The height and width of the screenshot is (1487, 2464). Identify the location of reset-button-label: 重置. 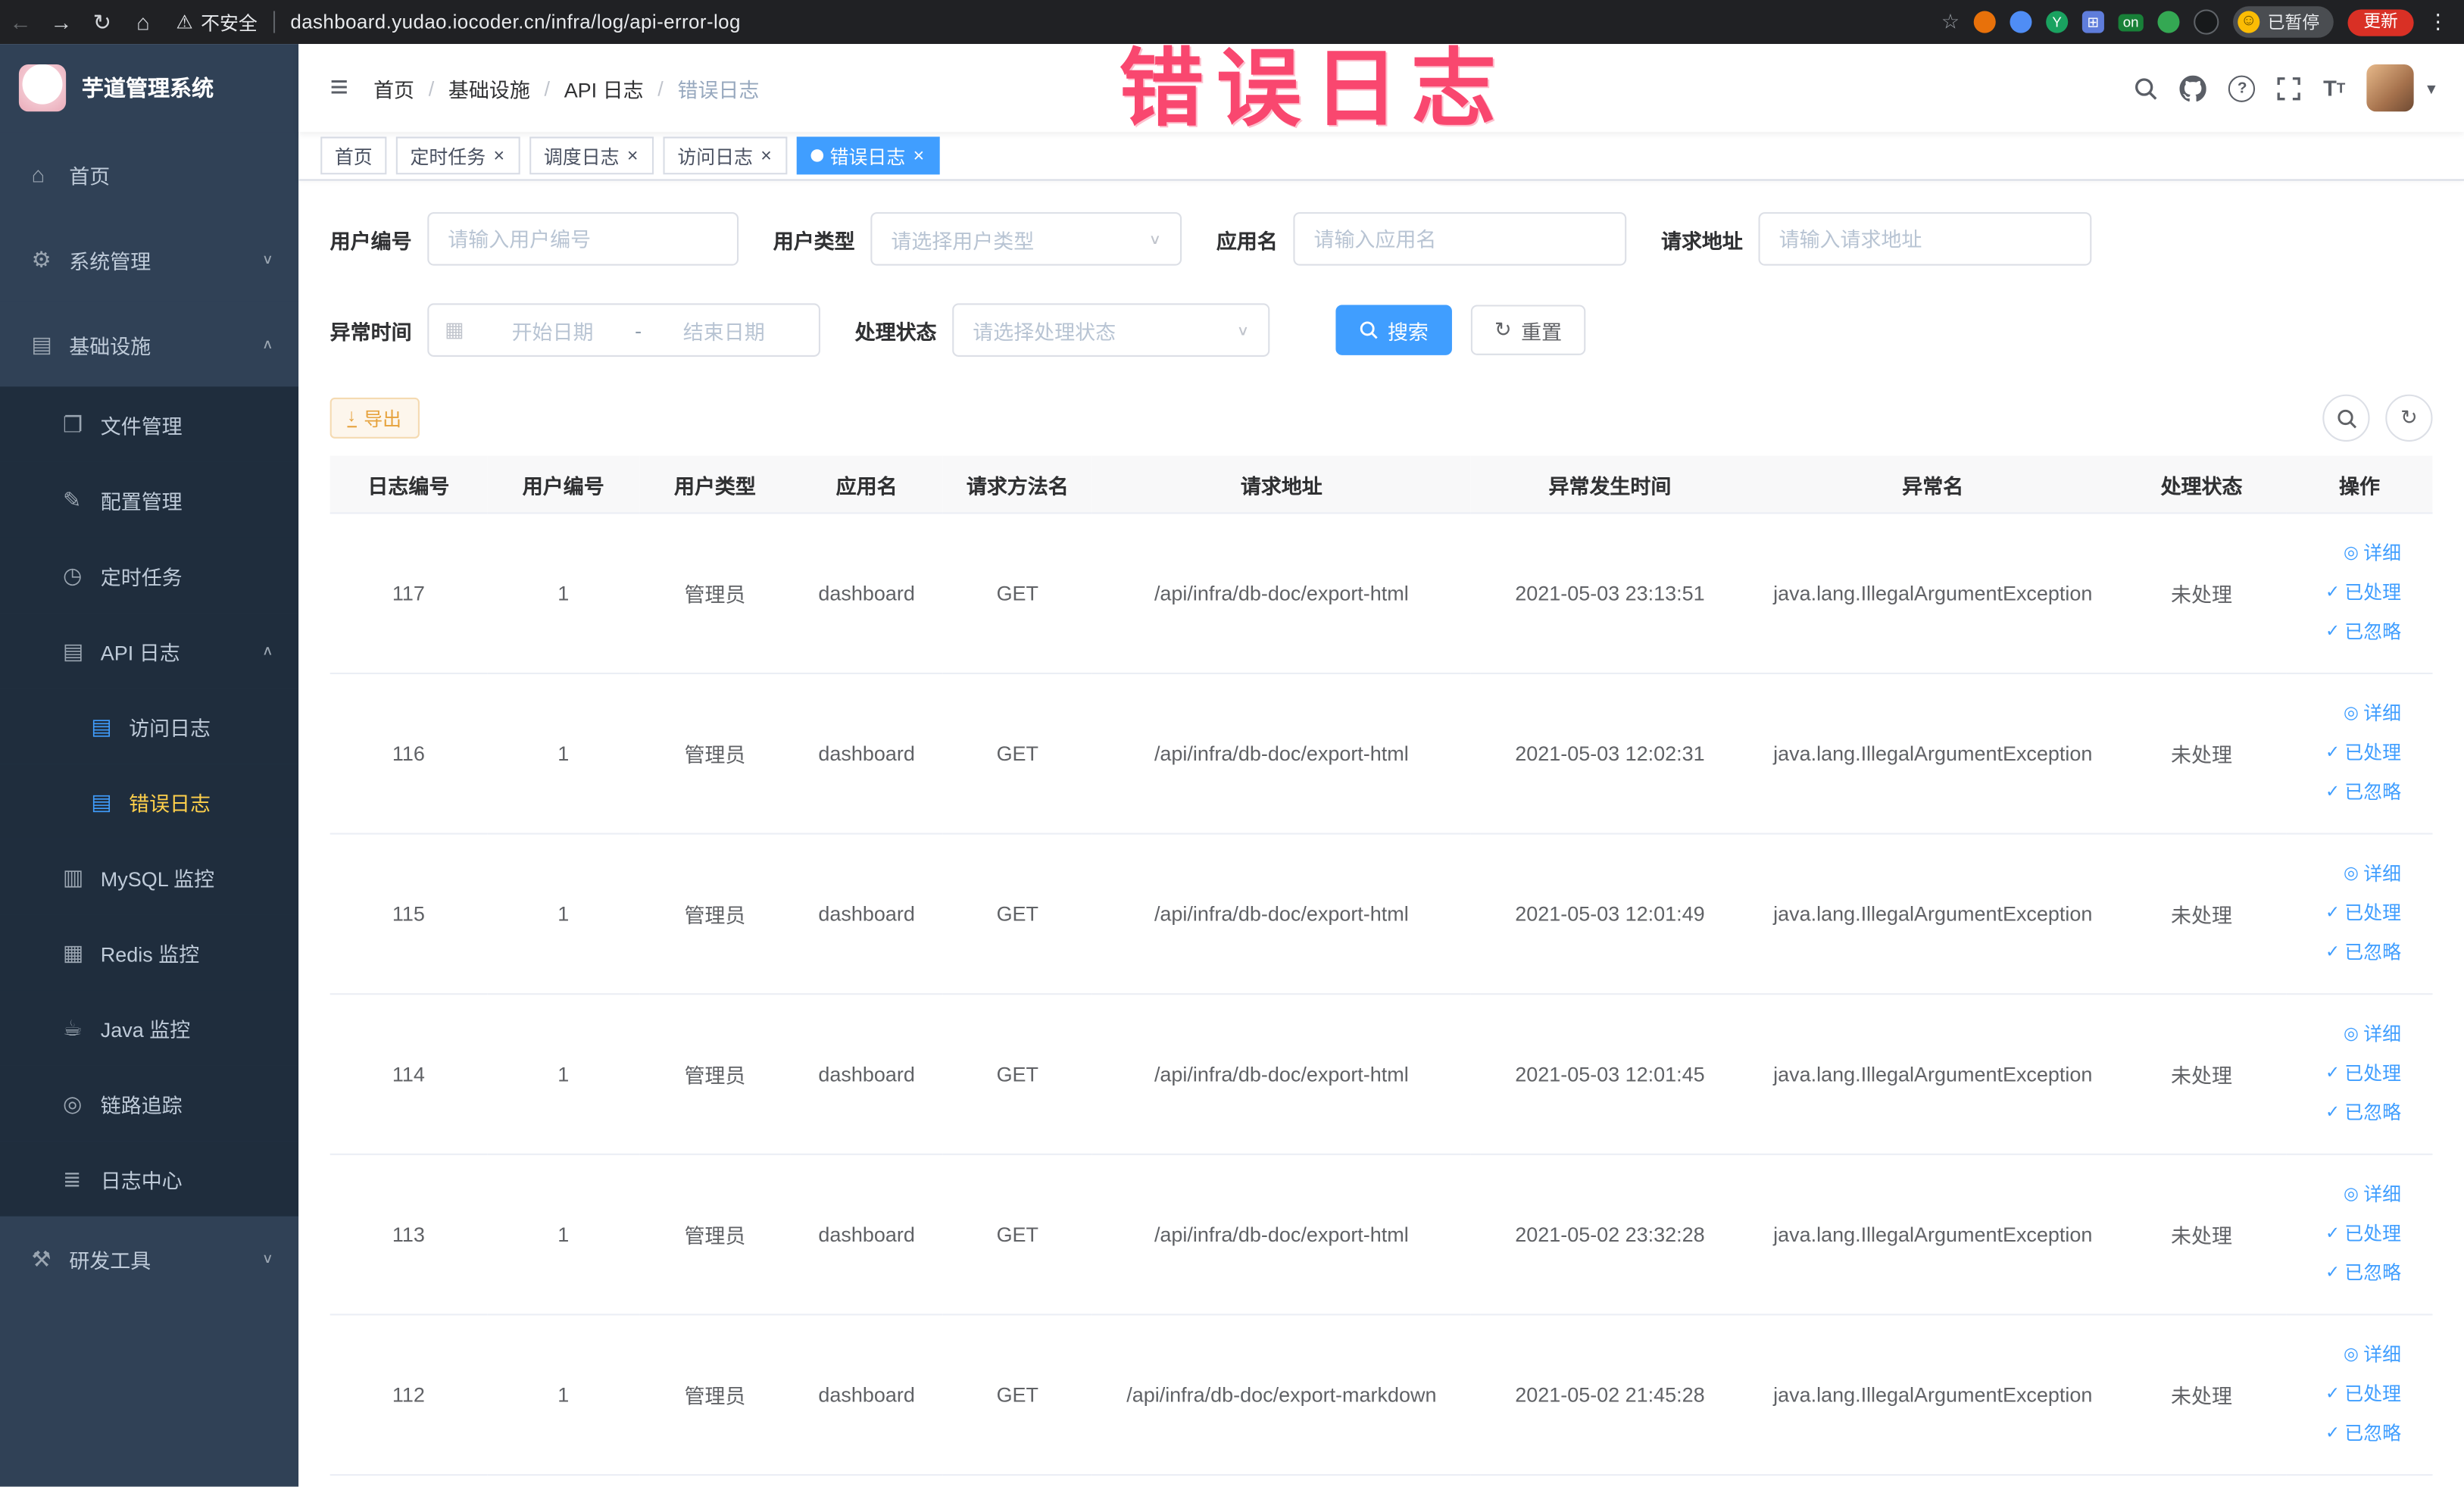
(1542, 332).